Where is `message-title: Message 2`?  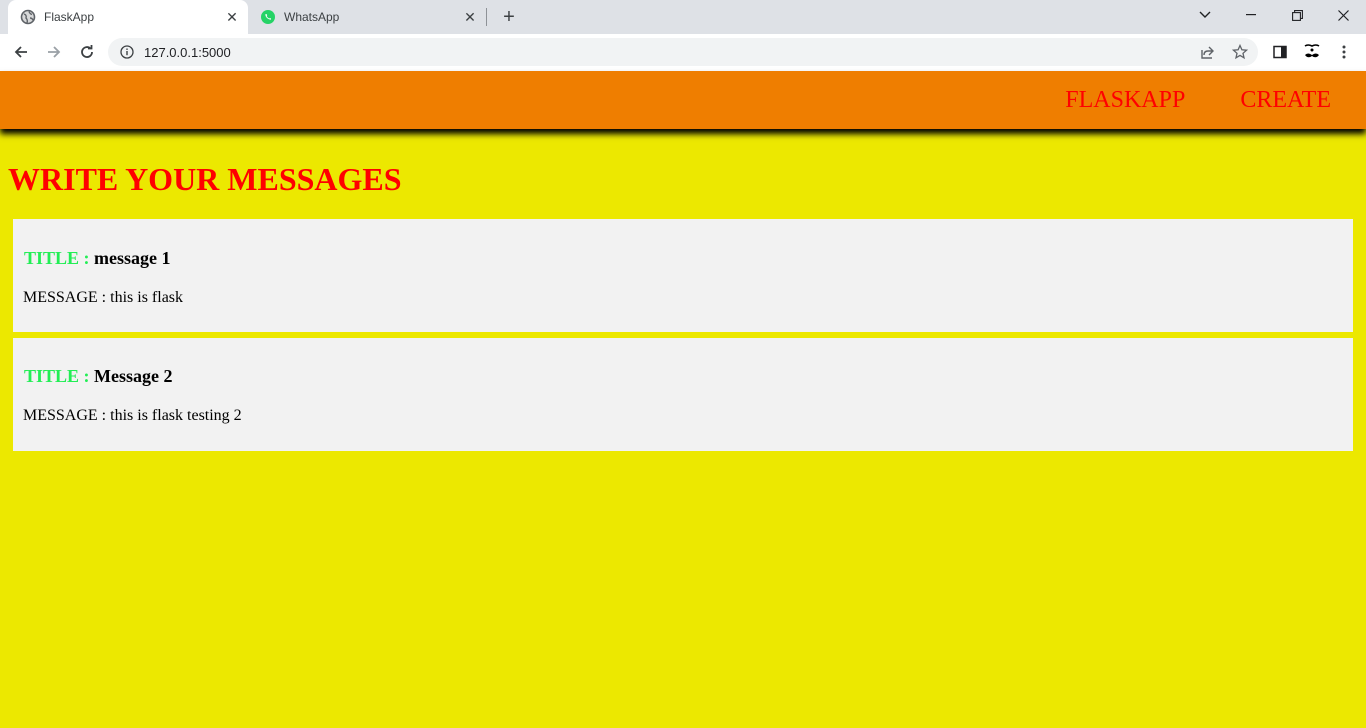
message-title: Message 2 is located at coordinates (133, 376).